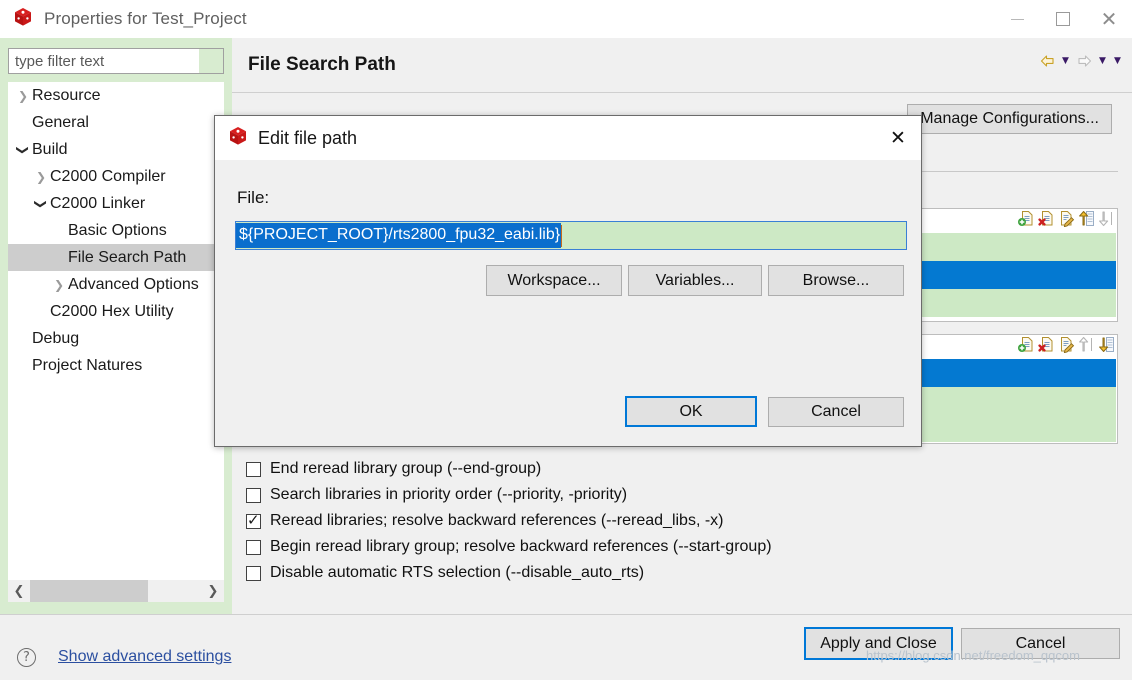 Image resolution: width=1132 pixels, height=680 pixels. Describe the element at coordinates (836, 412) in the screenshot. I see `dialog-cancel-button: Cancel` at that location.